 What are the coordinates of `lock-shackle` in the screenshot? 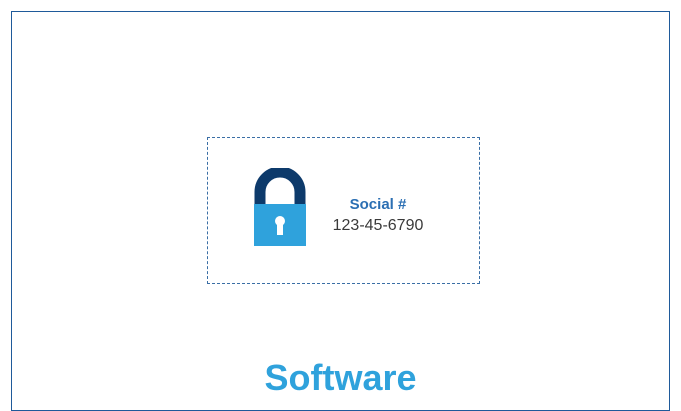 It's located at (280, 186).